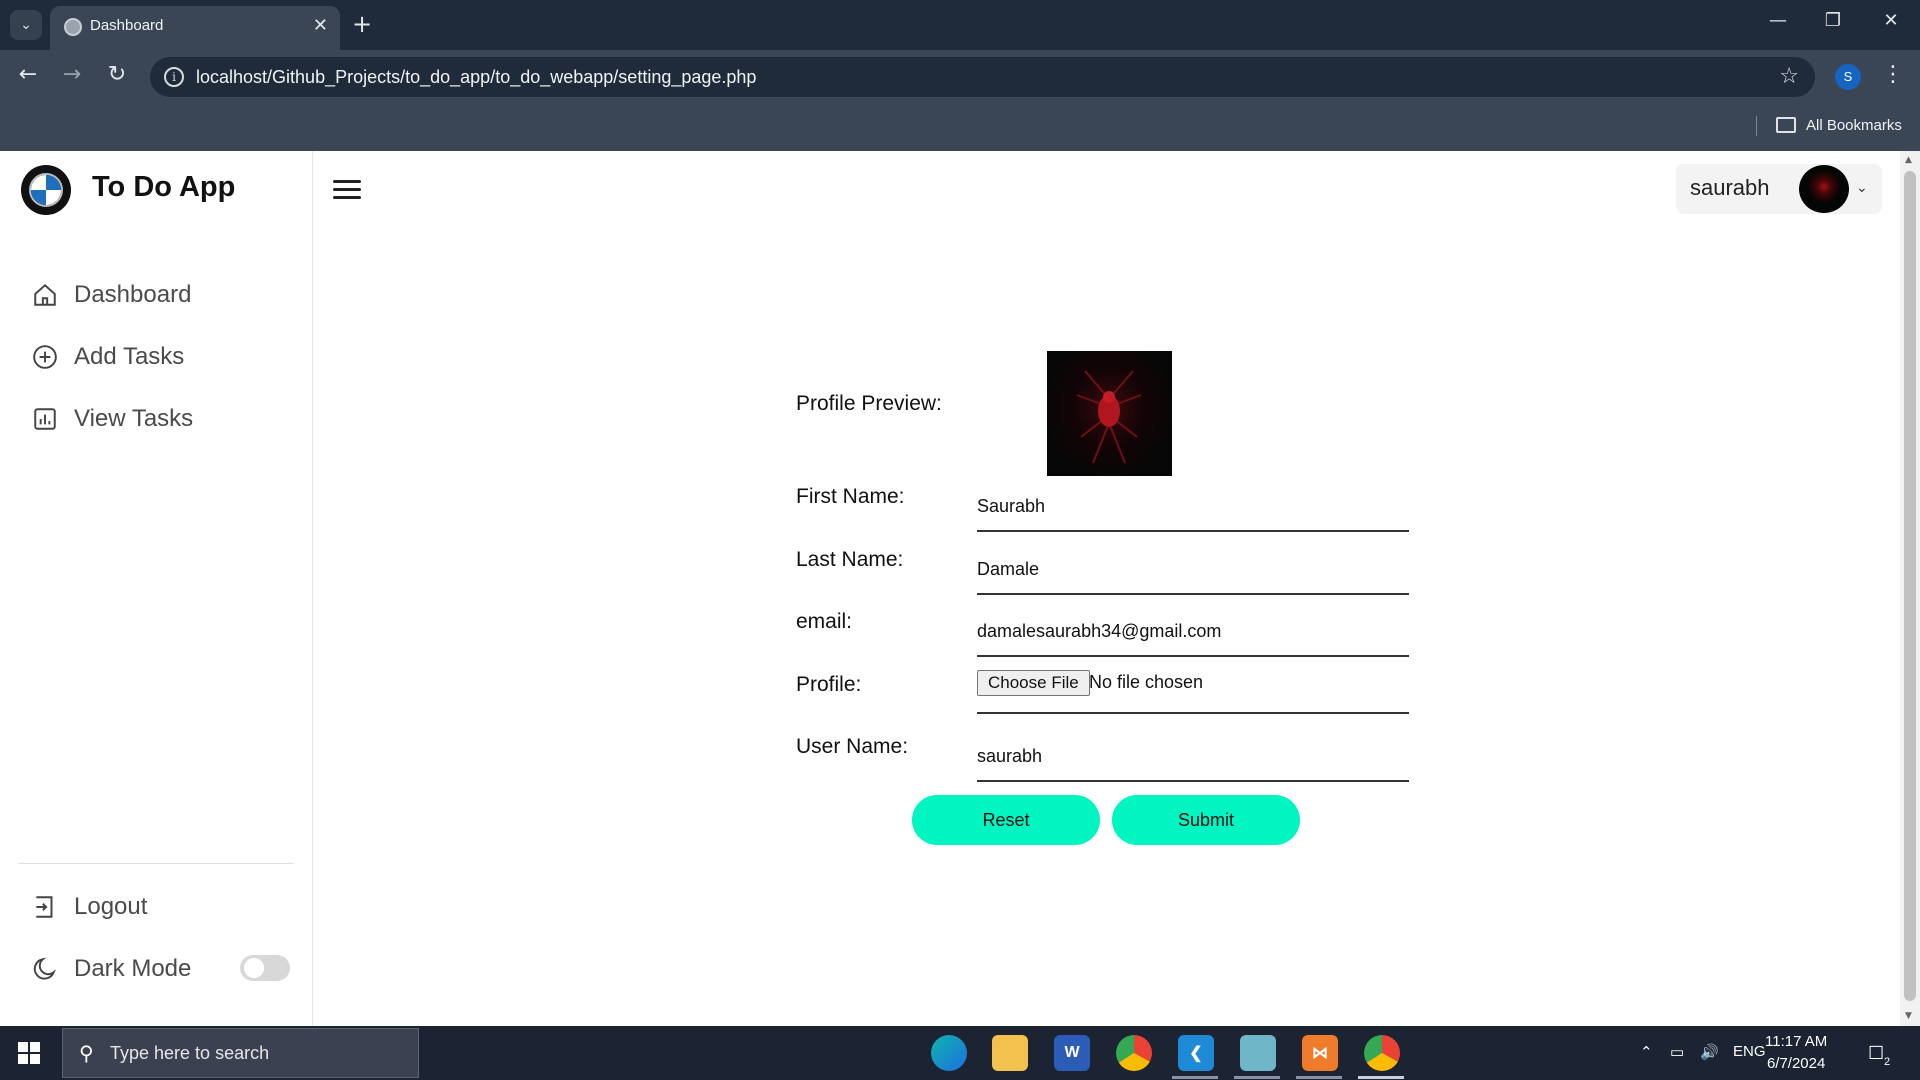  What do you see at coordinates (1008, 569) in the screenshot?
I see `last-name-value: Damale` at bounding box center [1008, 569].